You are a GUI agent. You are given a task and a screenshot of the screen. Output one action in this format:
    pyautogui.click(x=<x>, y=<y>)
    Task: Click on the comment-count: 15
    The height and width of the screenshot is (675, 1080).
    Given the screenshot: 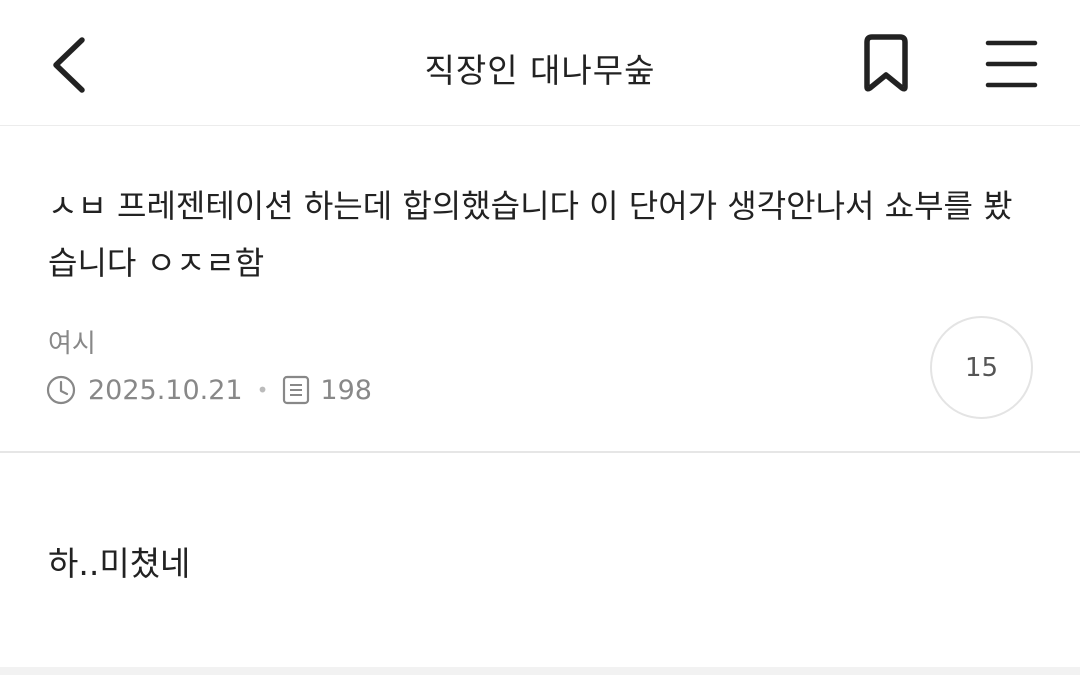 What is the action you would take?
    pyautogui.click(x=981, y=367)
    